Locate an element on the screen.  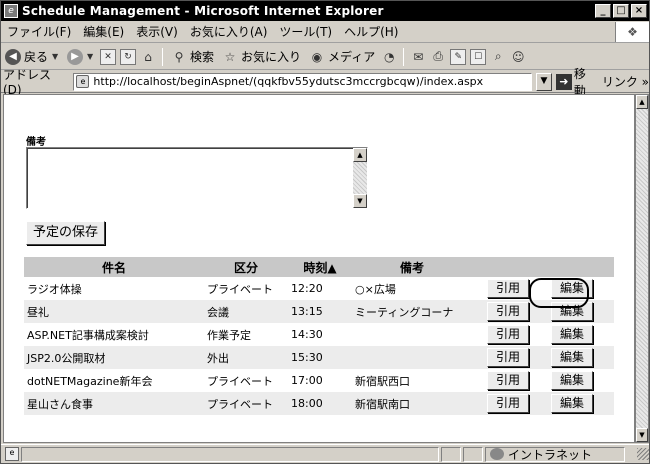
textarea-scrollbar: ▲ ▼ is located at coordinates (360, 178).